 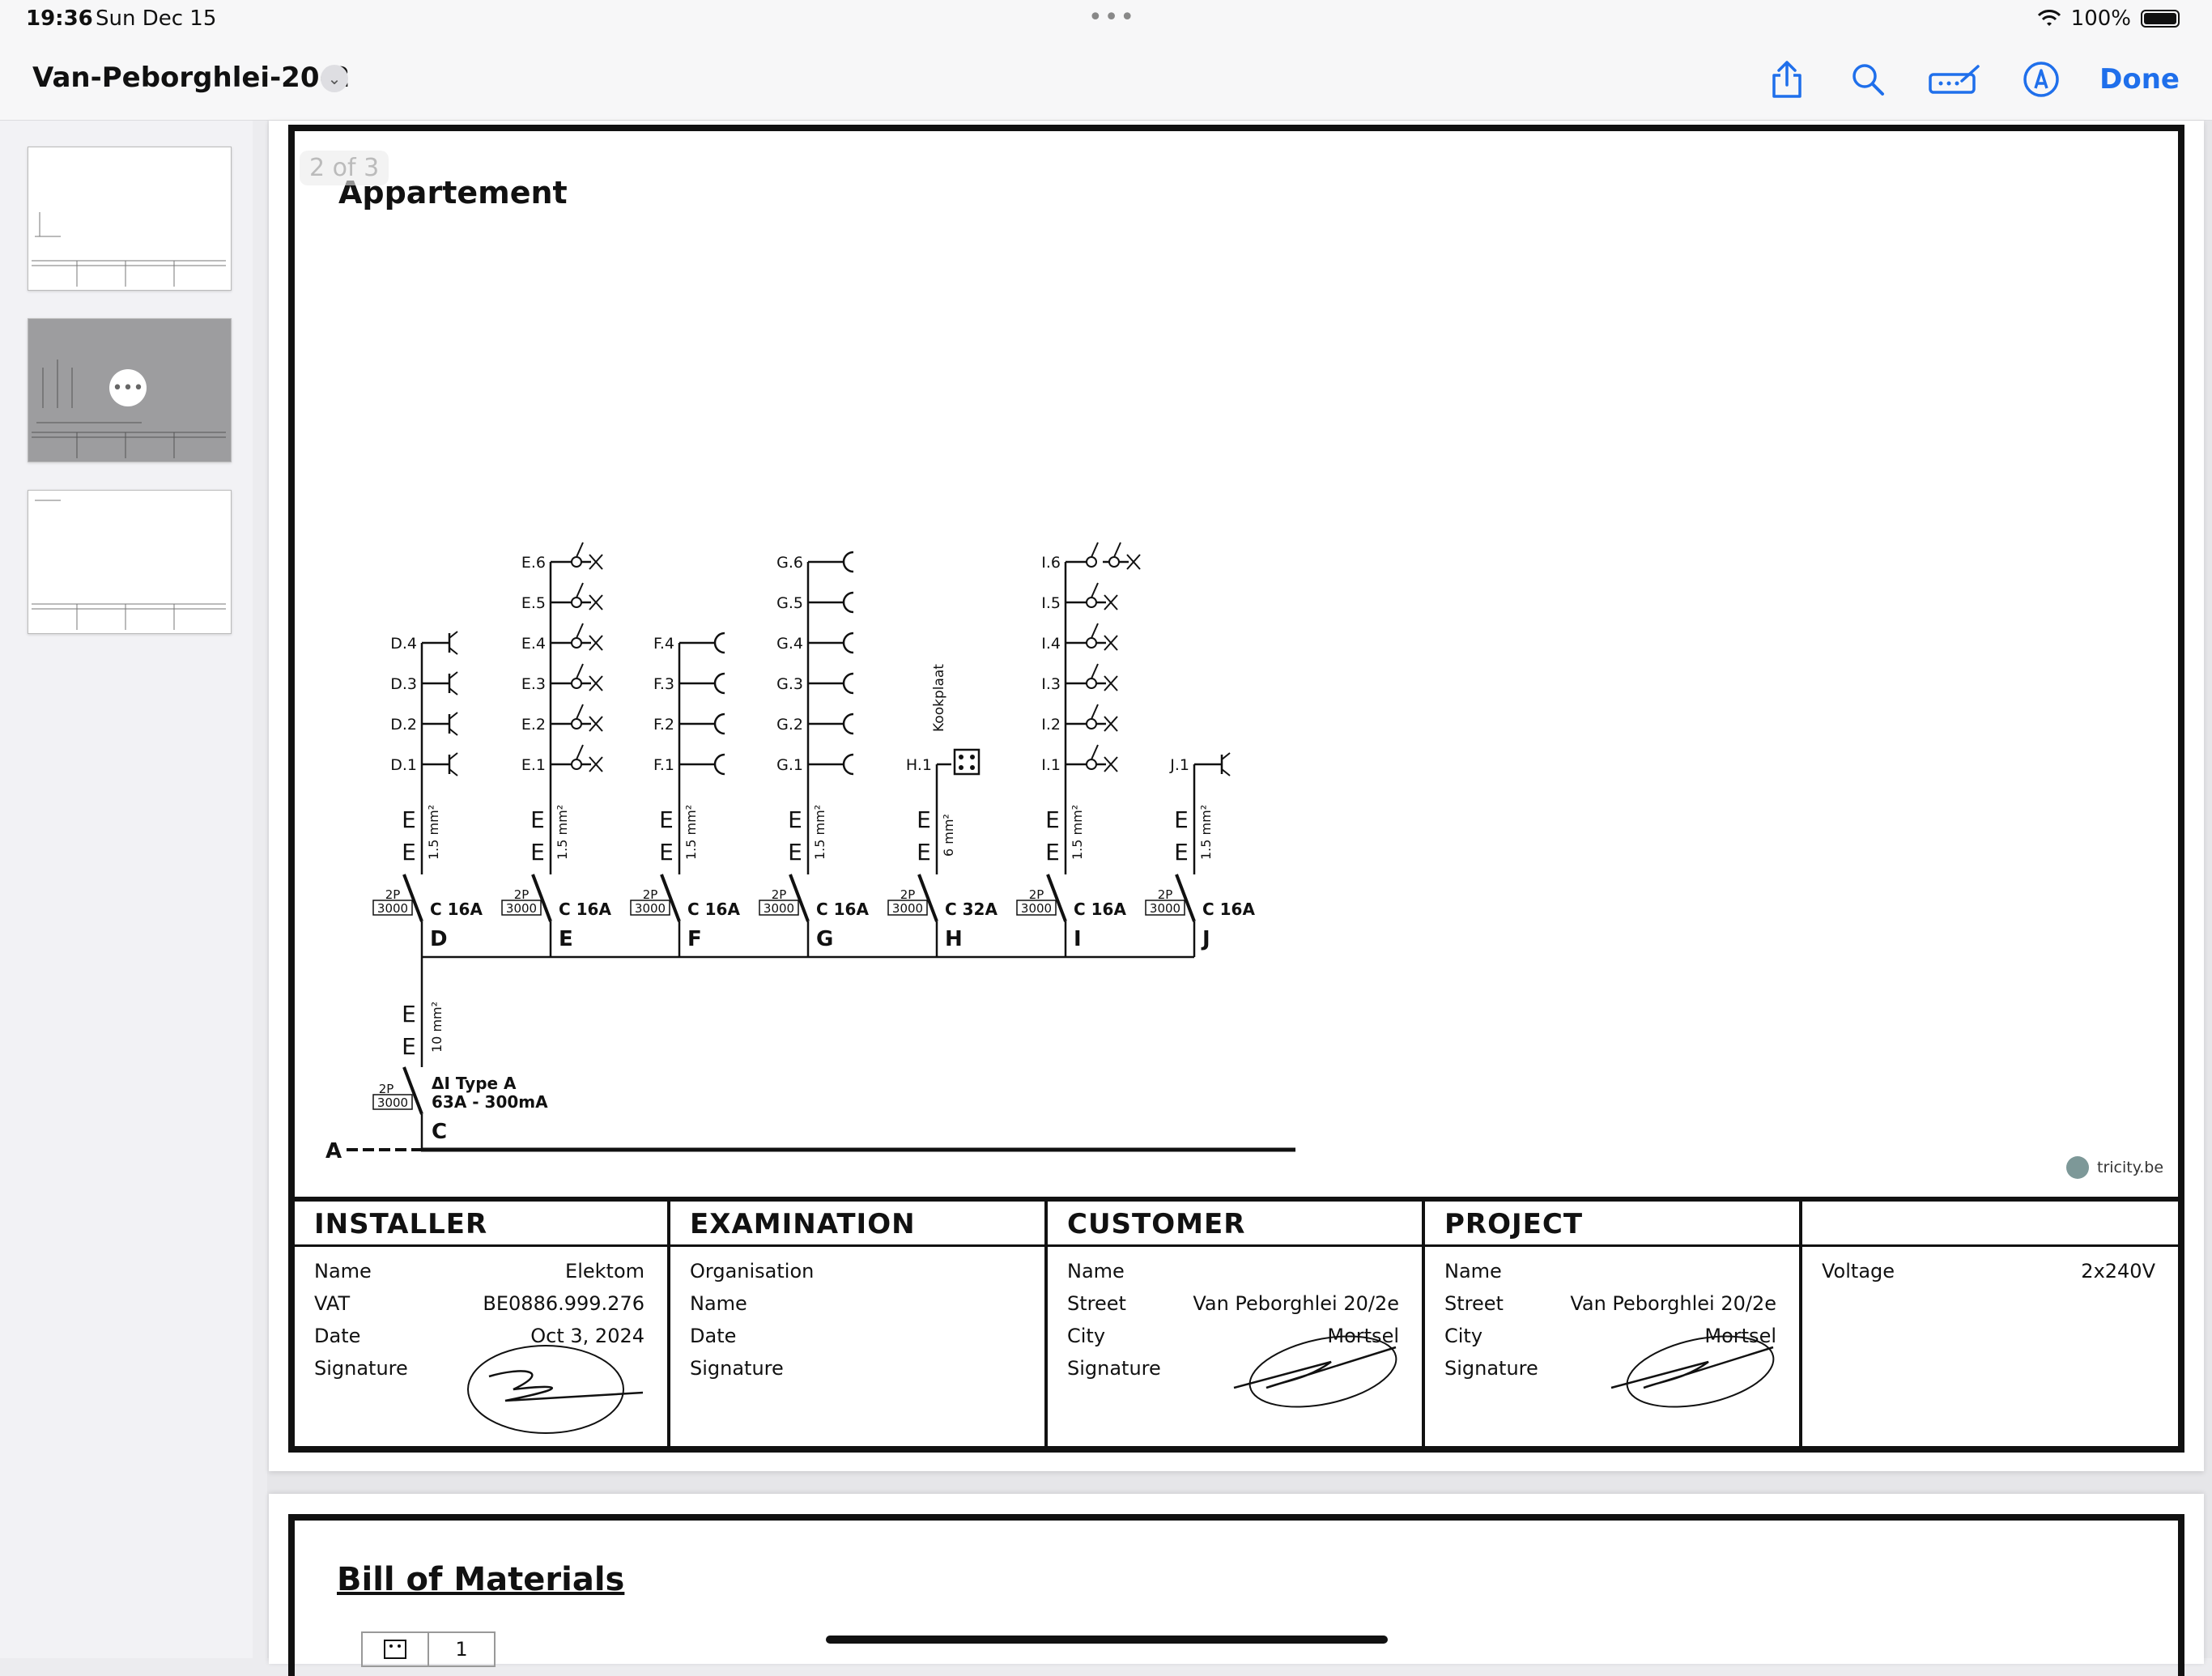 I want to click on point-I.6-switch-symbol, so click(x=1114, y=562).